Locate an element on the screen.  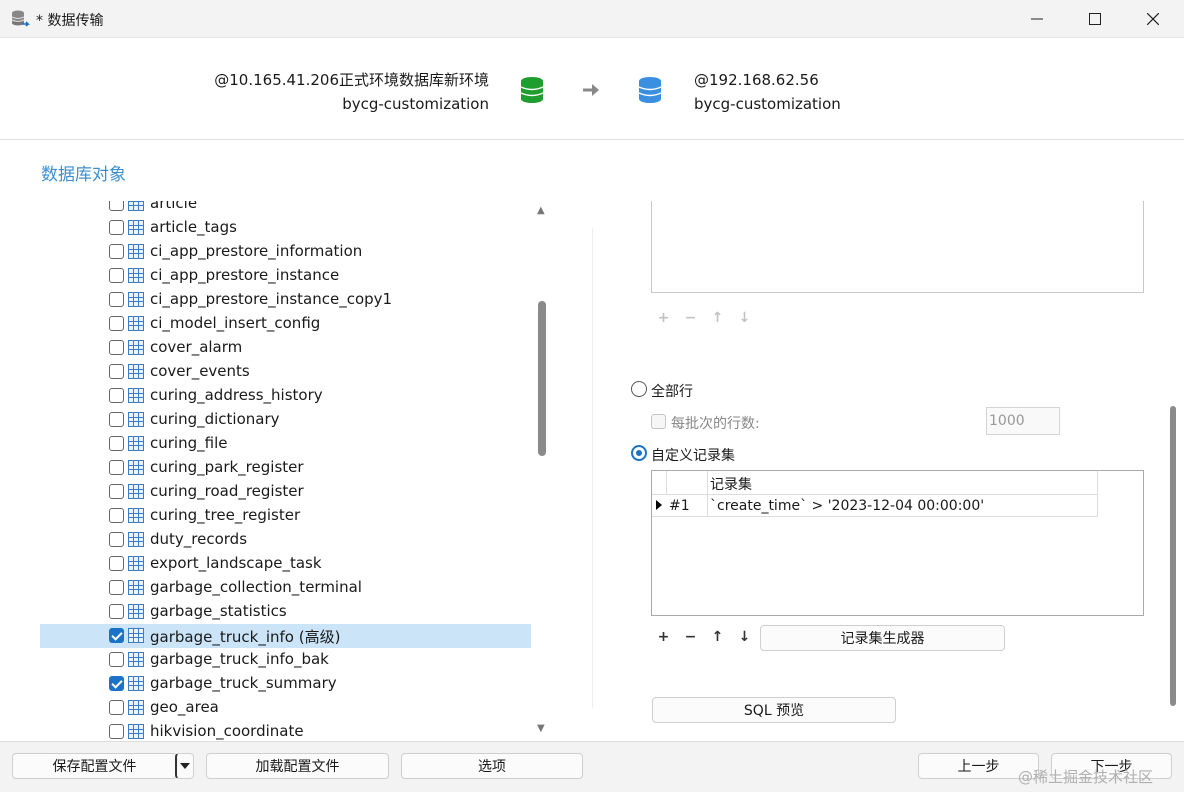
table-row: garbage_truck_info (高级) is located at coordinates (285, 636).